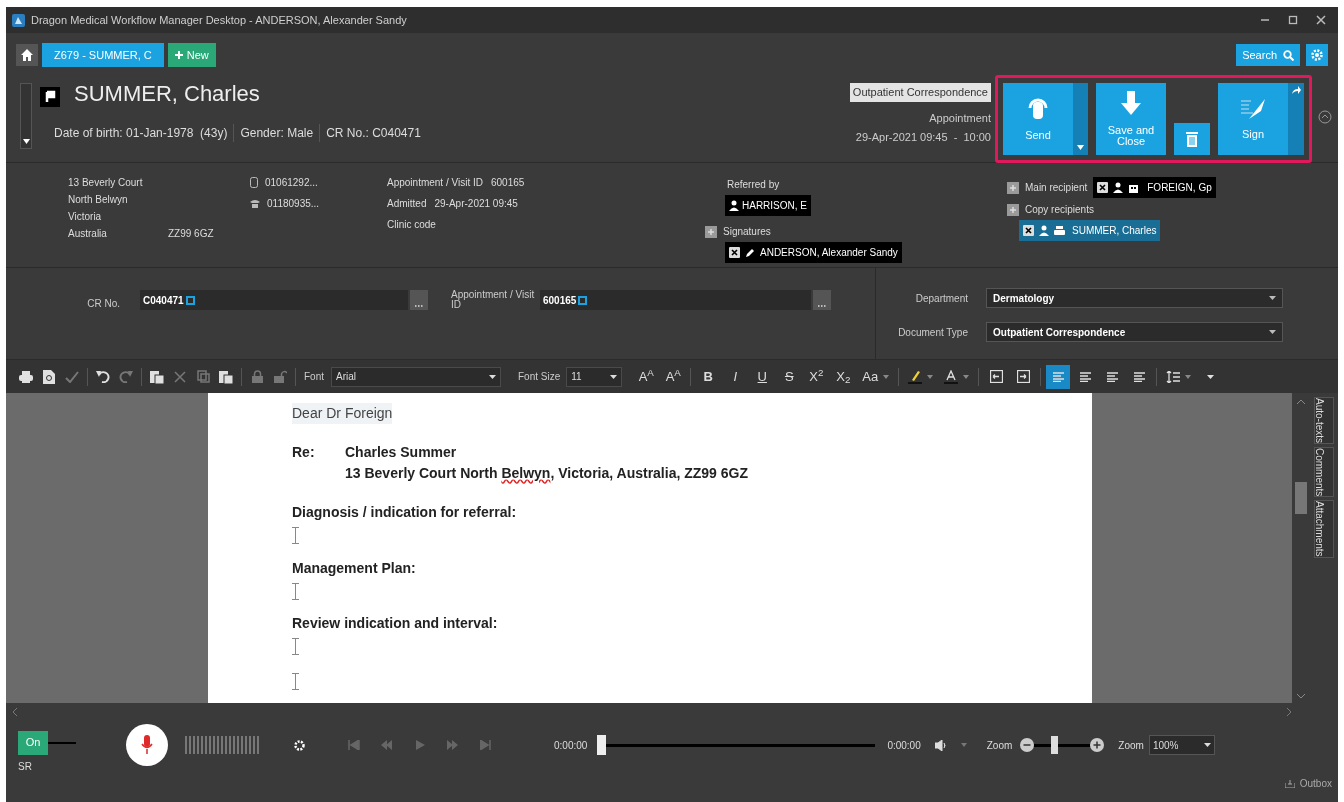 The width and height of the screenshot is (1344, 802). Describe the element at coordinates (762, 376) in the screenshot. I see `format-button: U` at that location.